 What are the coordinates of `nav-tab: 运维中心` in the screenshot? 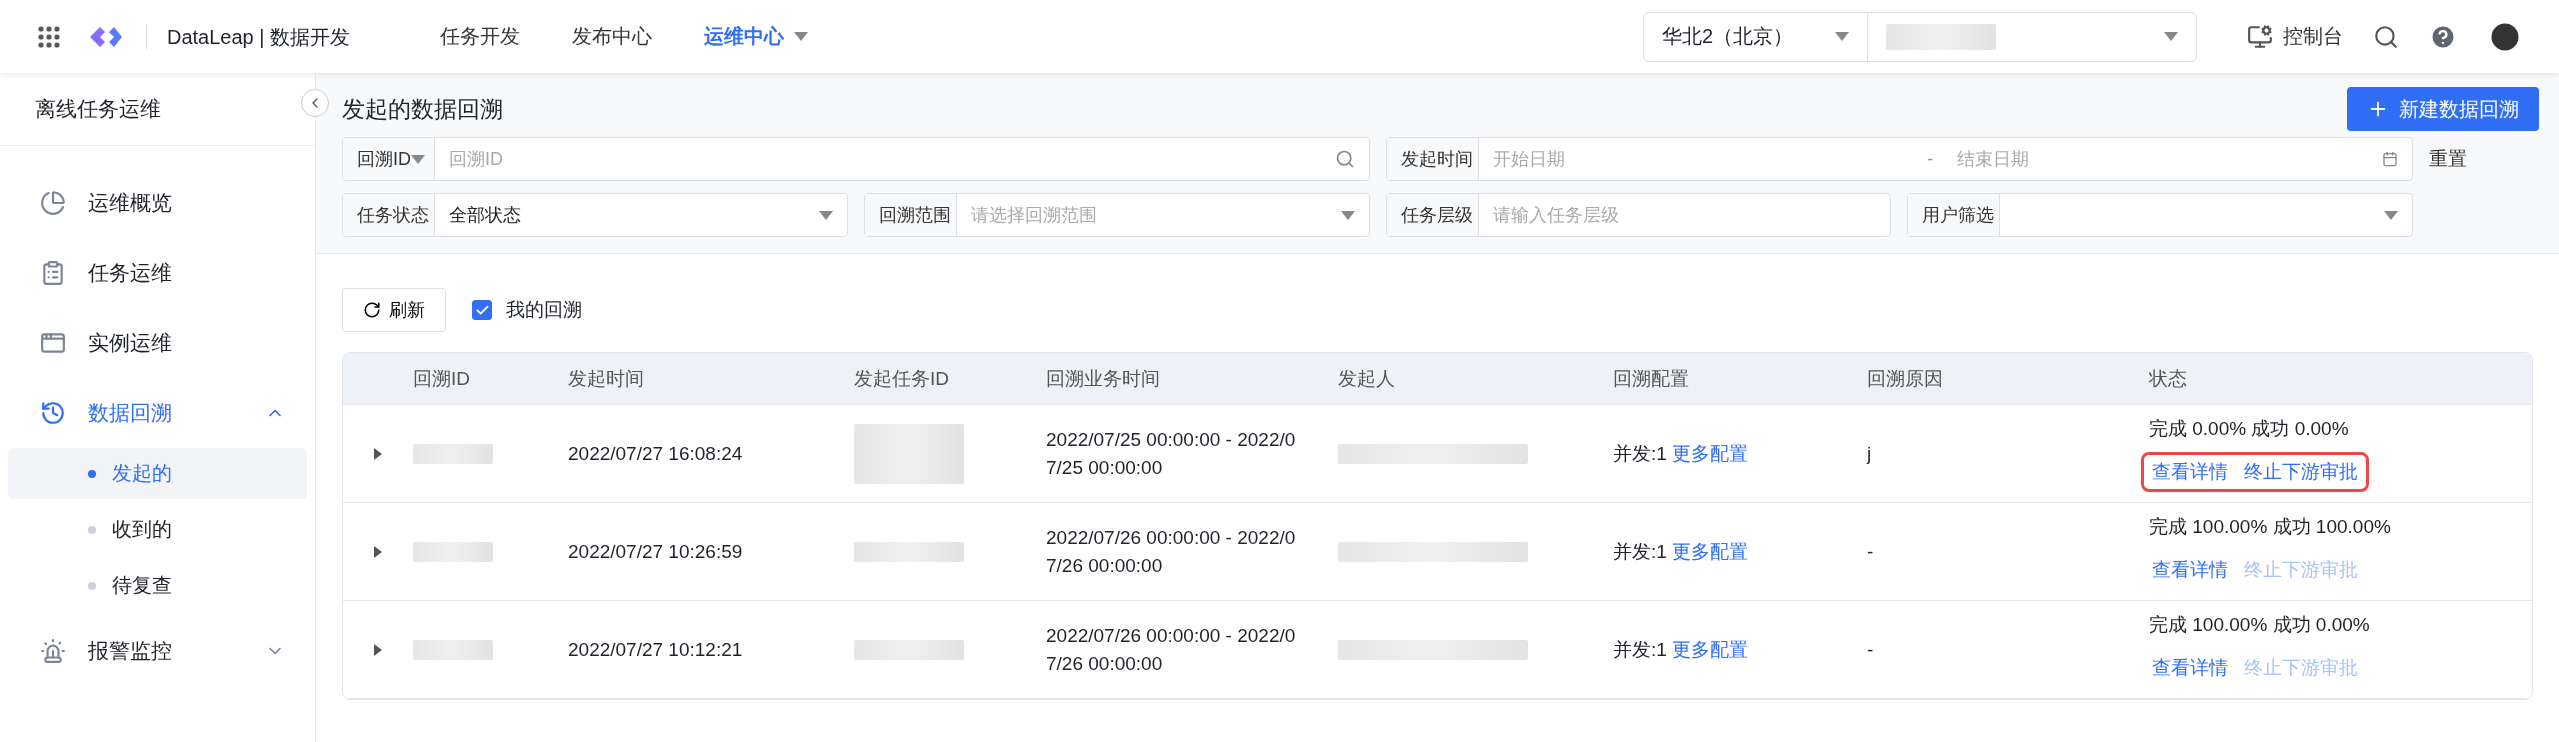 It's located at (756, 36).